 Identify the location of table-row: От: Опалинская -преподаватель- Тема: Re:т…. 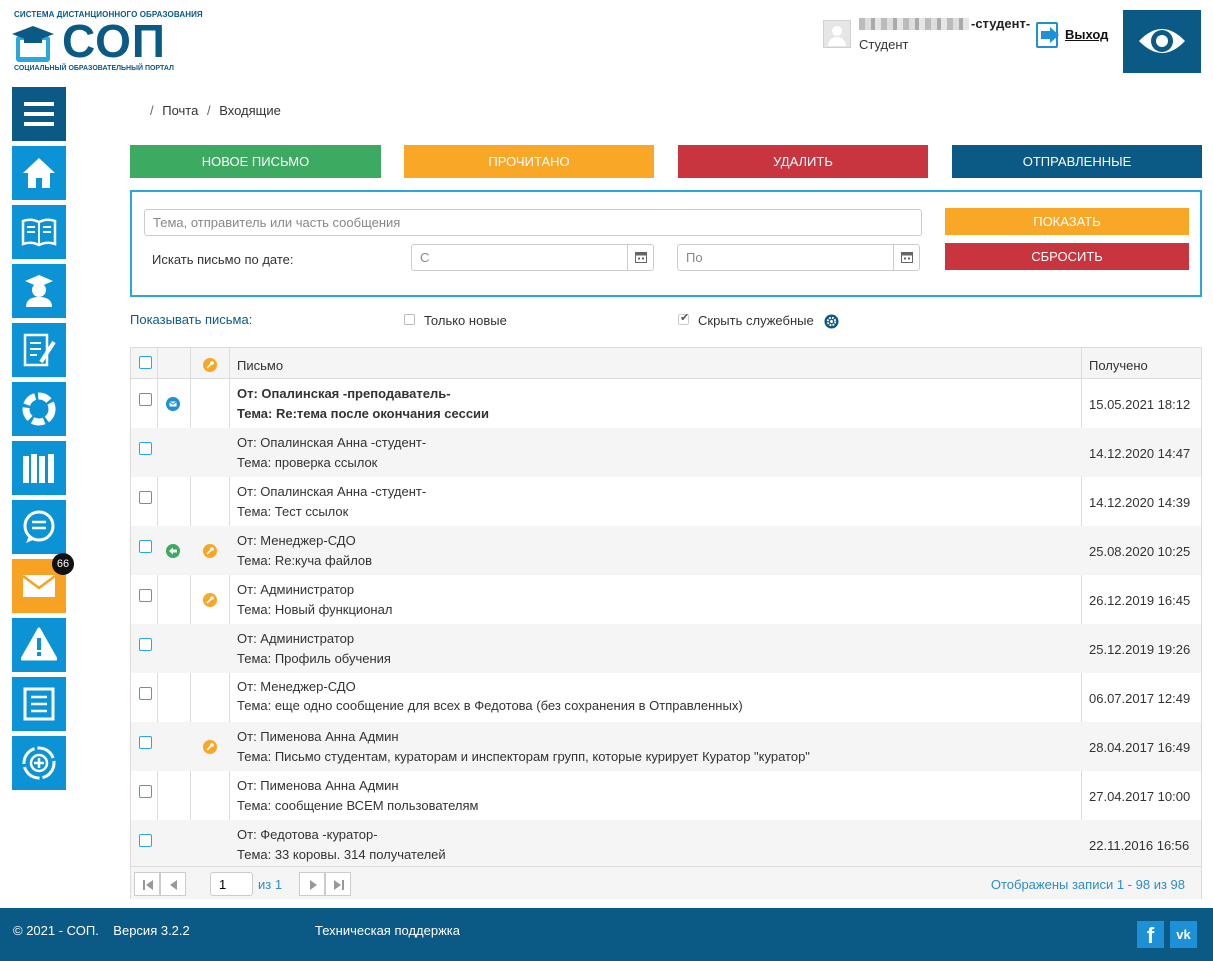
(666, 403).